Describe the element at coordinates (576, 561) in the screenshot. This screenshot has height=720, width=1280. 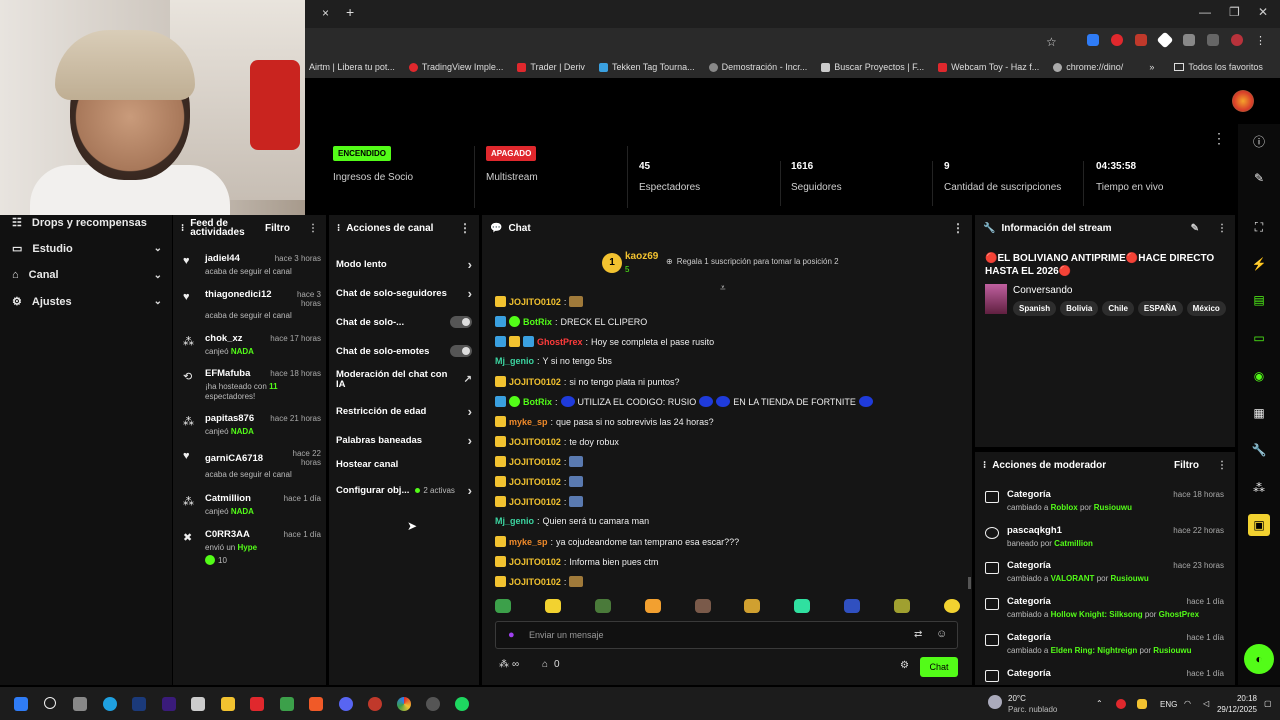
I see `chat-message: JOJITO0102: Informa bien pues ctm` at that location.